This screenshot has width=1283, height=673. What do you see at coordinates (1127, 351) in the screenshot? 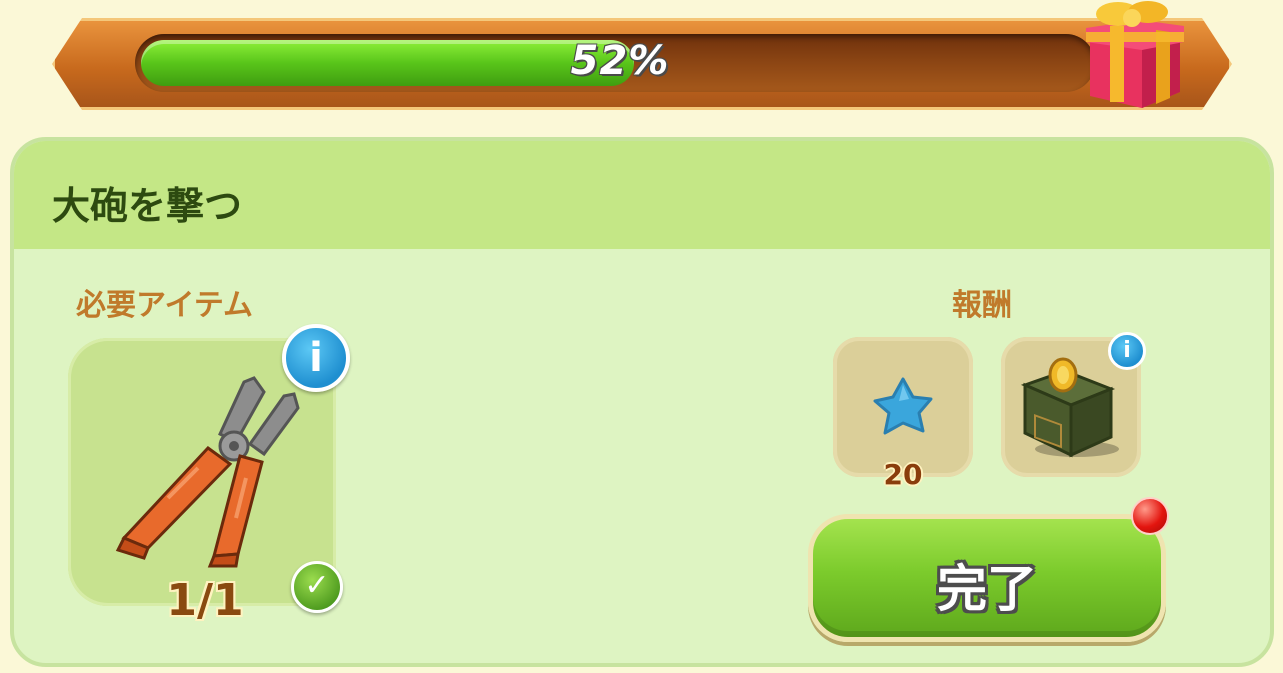
I see `reward-info-icon: i` at bounding box center [1127, 351].